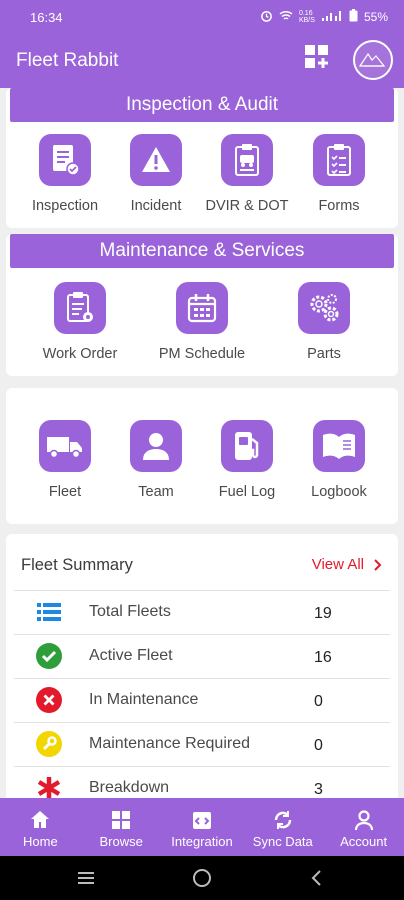 The height and width of the screenshot is (900, 404). I want to click on nav-label: Browse, so click(121, 841).